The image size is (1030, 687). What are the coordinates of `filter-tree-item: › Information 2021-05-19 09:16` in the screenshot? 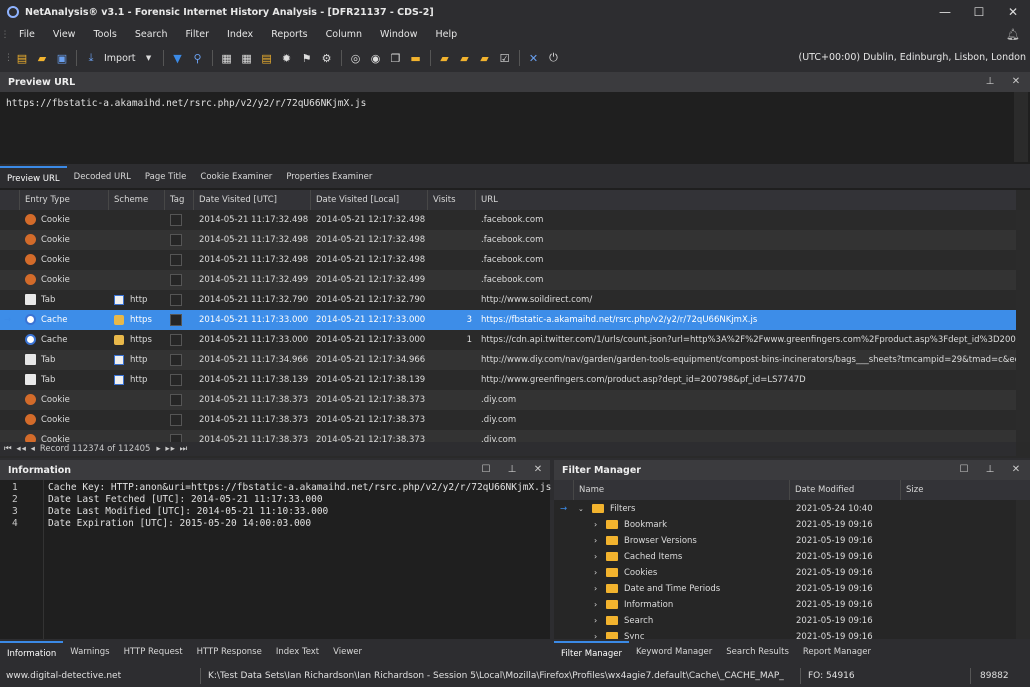 It's located at (785, 605).